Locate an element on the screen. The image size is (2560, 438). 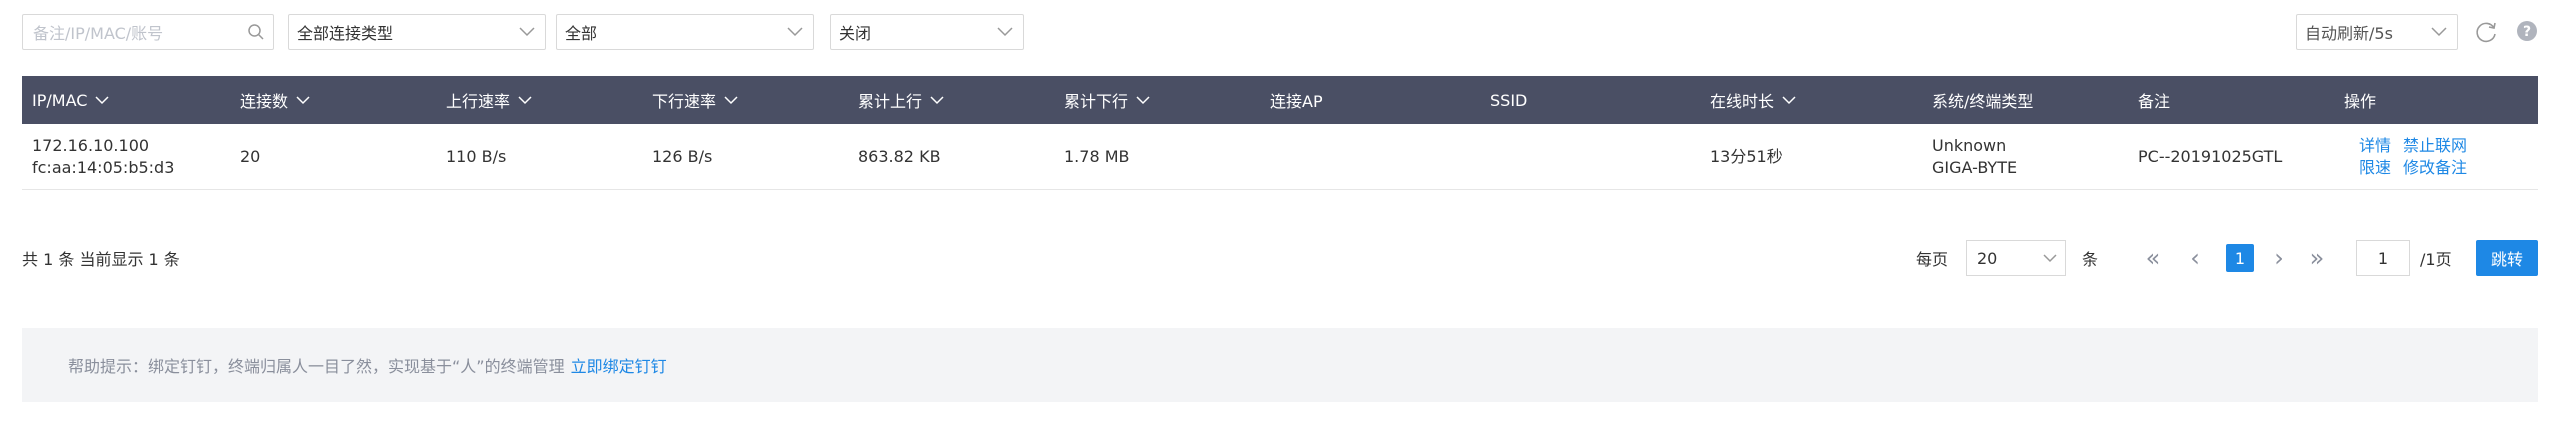
auto-refresh-select: 自动刷新/5s is located at coordinates (2377, 32).